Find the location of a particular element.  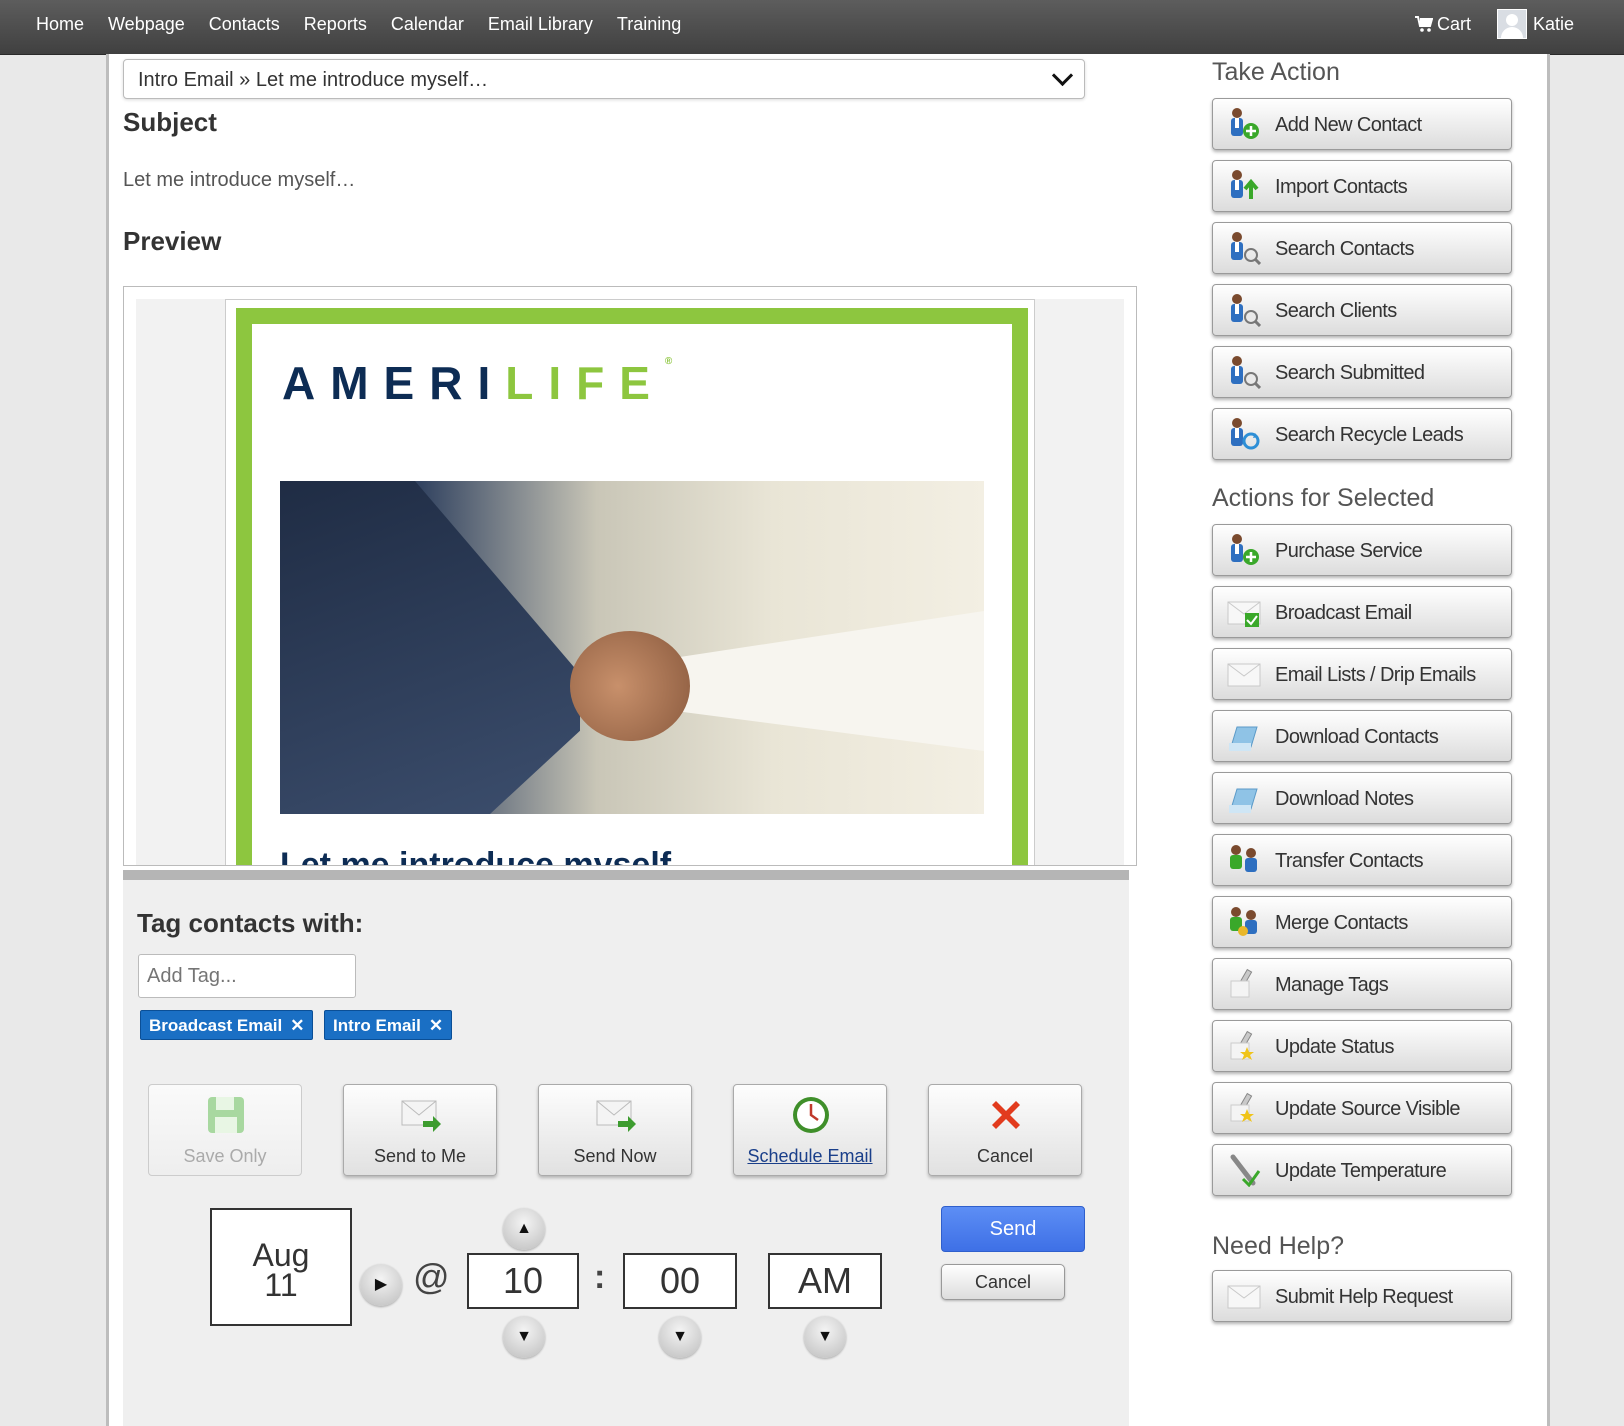

triangle-up-icon: ▲ is located at coordinates (524, 1228).